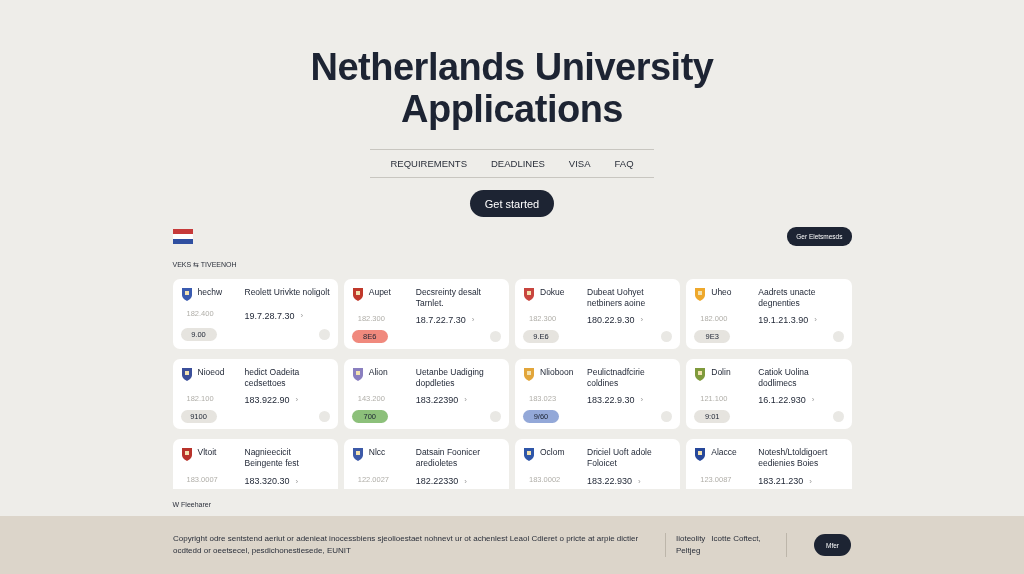 This screenshot has width=1024, height=574. Describe the element at coordinates (450, 378) in the screenshot. I see `program-title: Uetanbe Uadiging dopdleties` at that location.